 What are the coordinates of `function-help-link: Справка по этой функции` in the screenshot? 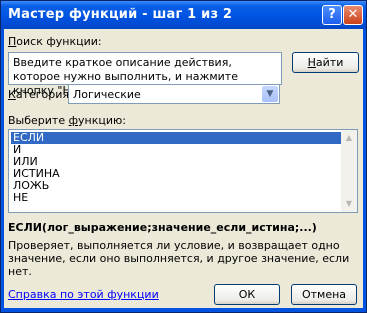 It's located at (83, 294).